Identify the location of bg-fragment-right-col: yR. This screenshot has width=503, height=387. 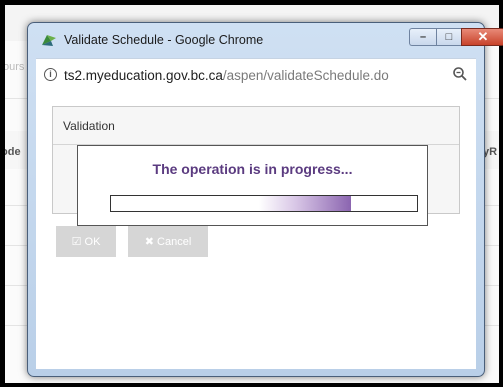
(490, 152).